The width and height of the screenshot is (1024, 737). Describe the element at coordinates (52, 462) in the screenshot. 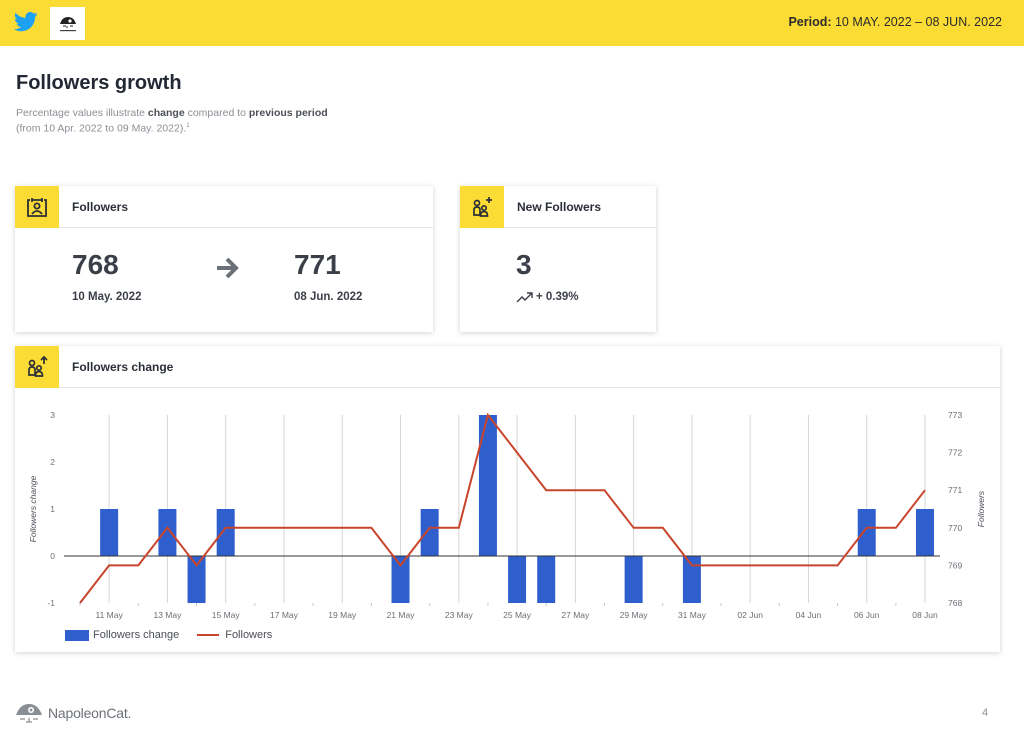

I see `y-tick-label: 2` at that location.